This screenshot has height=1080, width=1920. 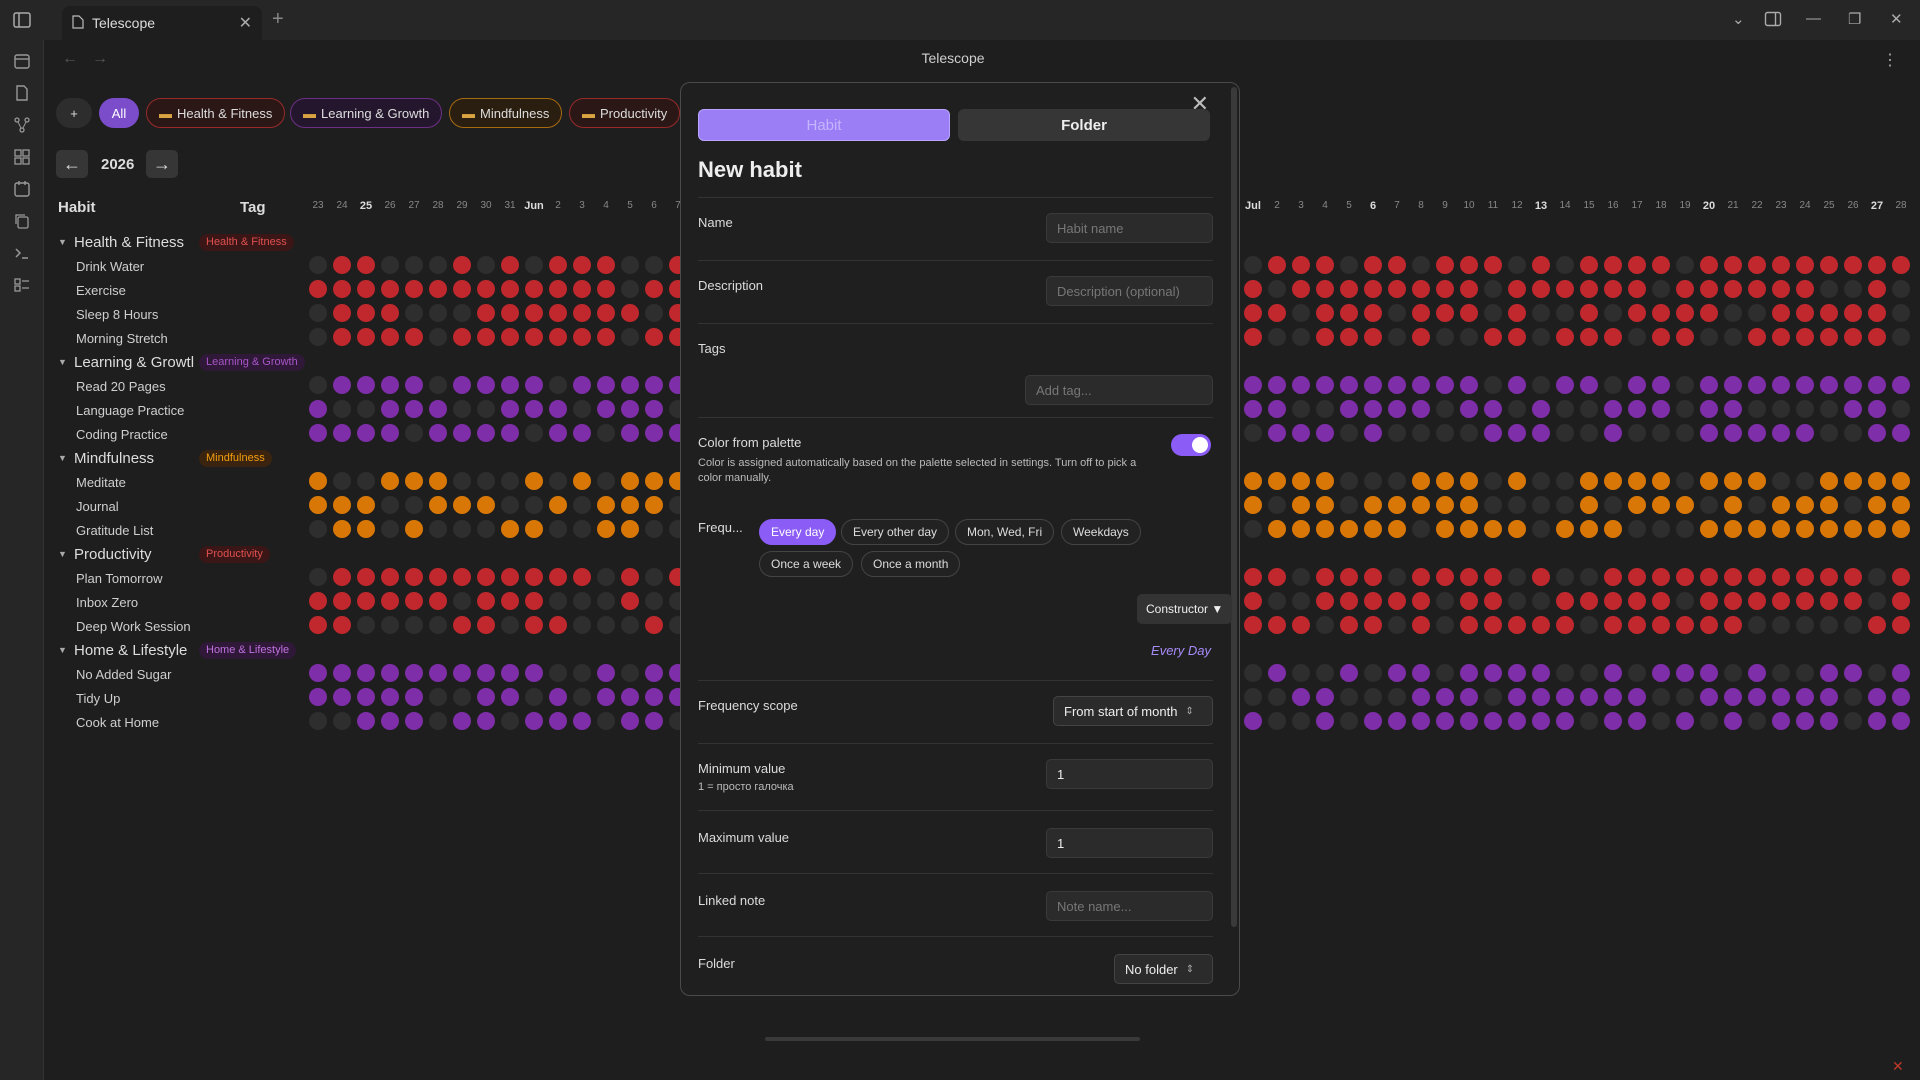 I want to click on sidebar-toggle-icon, so click(x=22, y=20).